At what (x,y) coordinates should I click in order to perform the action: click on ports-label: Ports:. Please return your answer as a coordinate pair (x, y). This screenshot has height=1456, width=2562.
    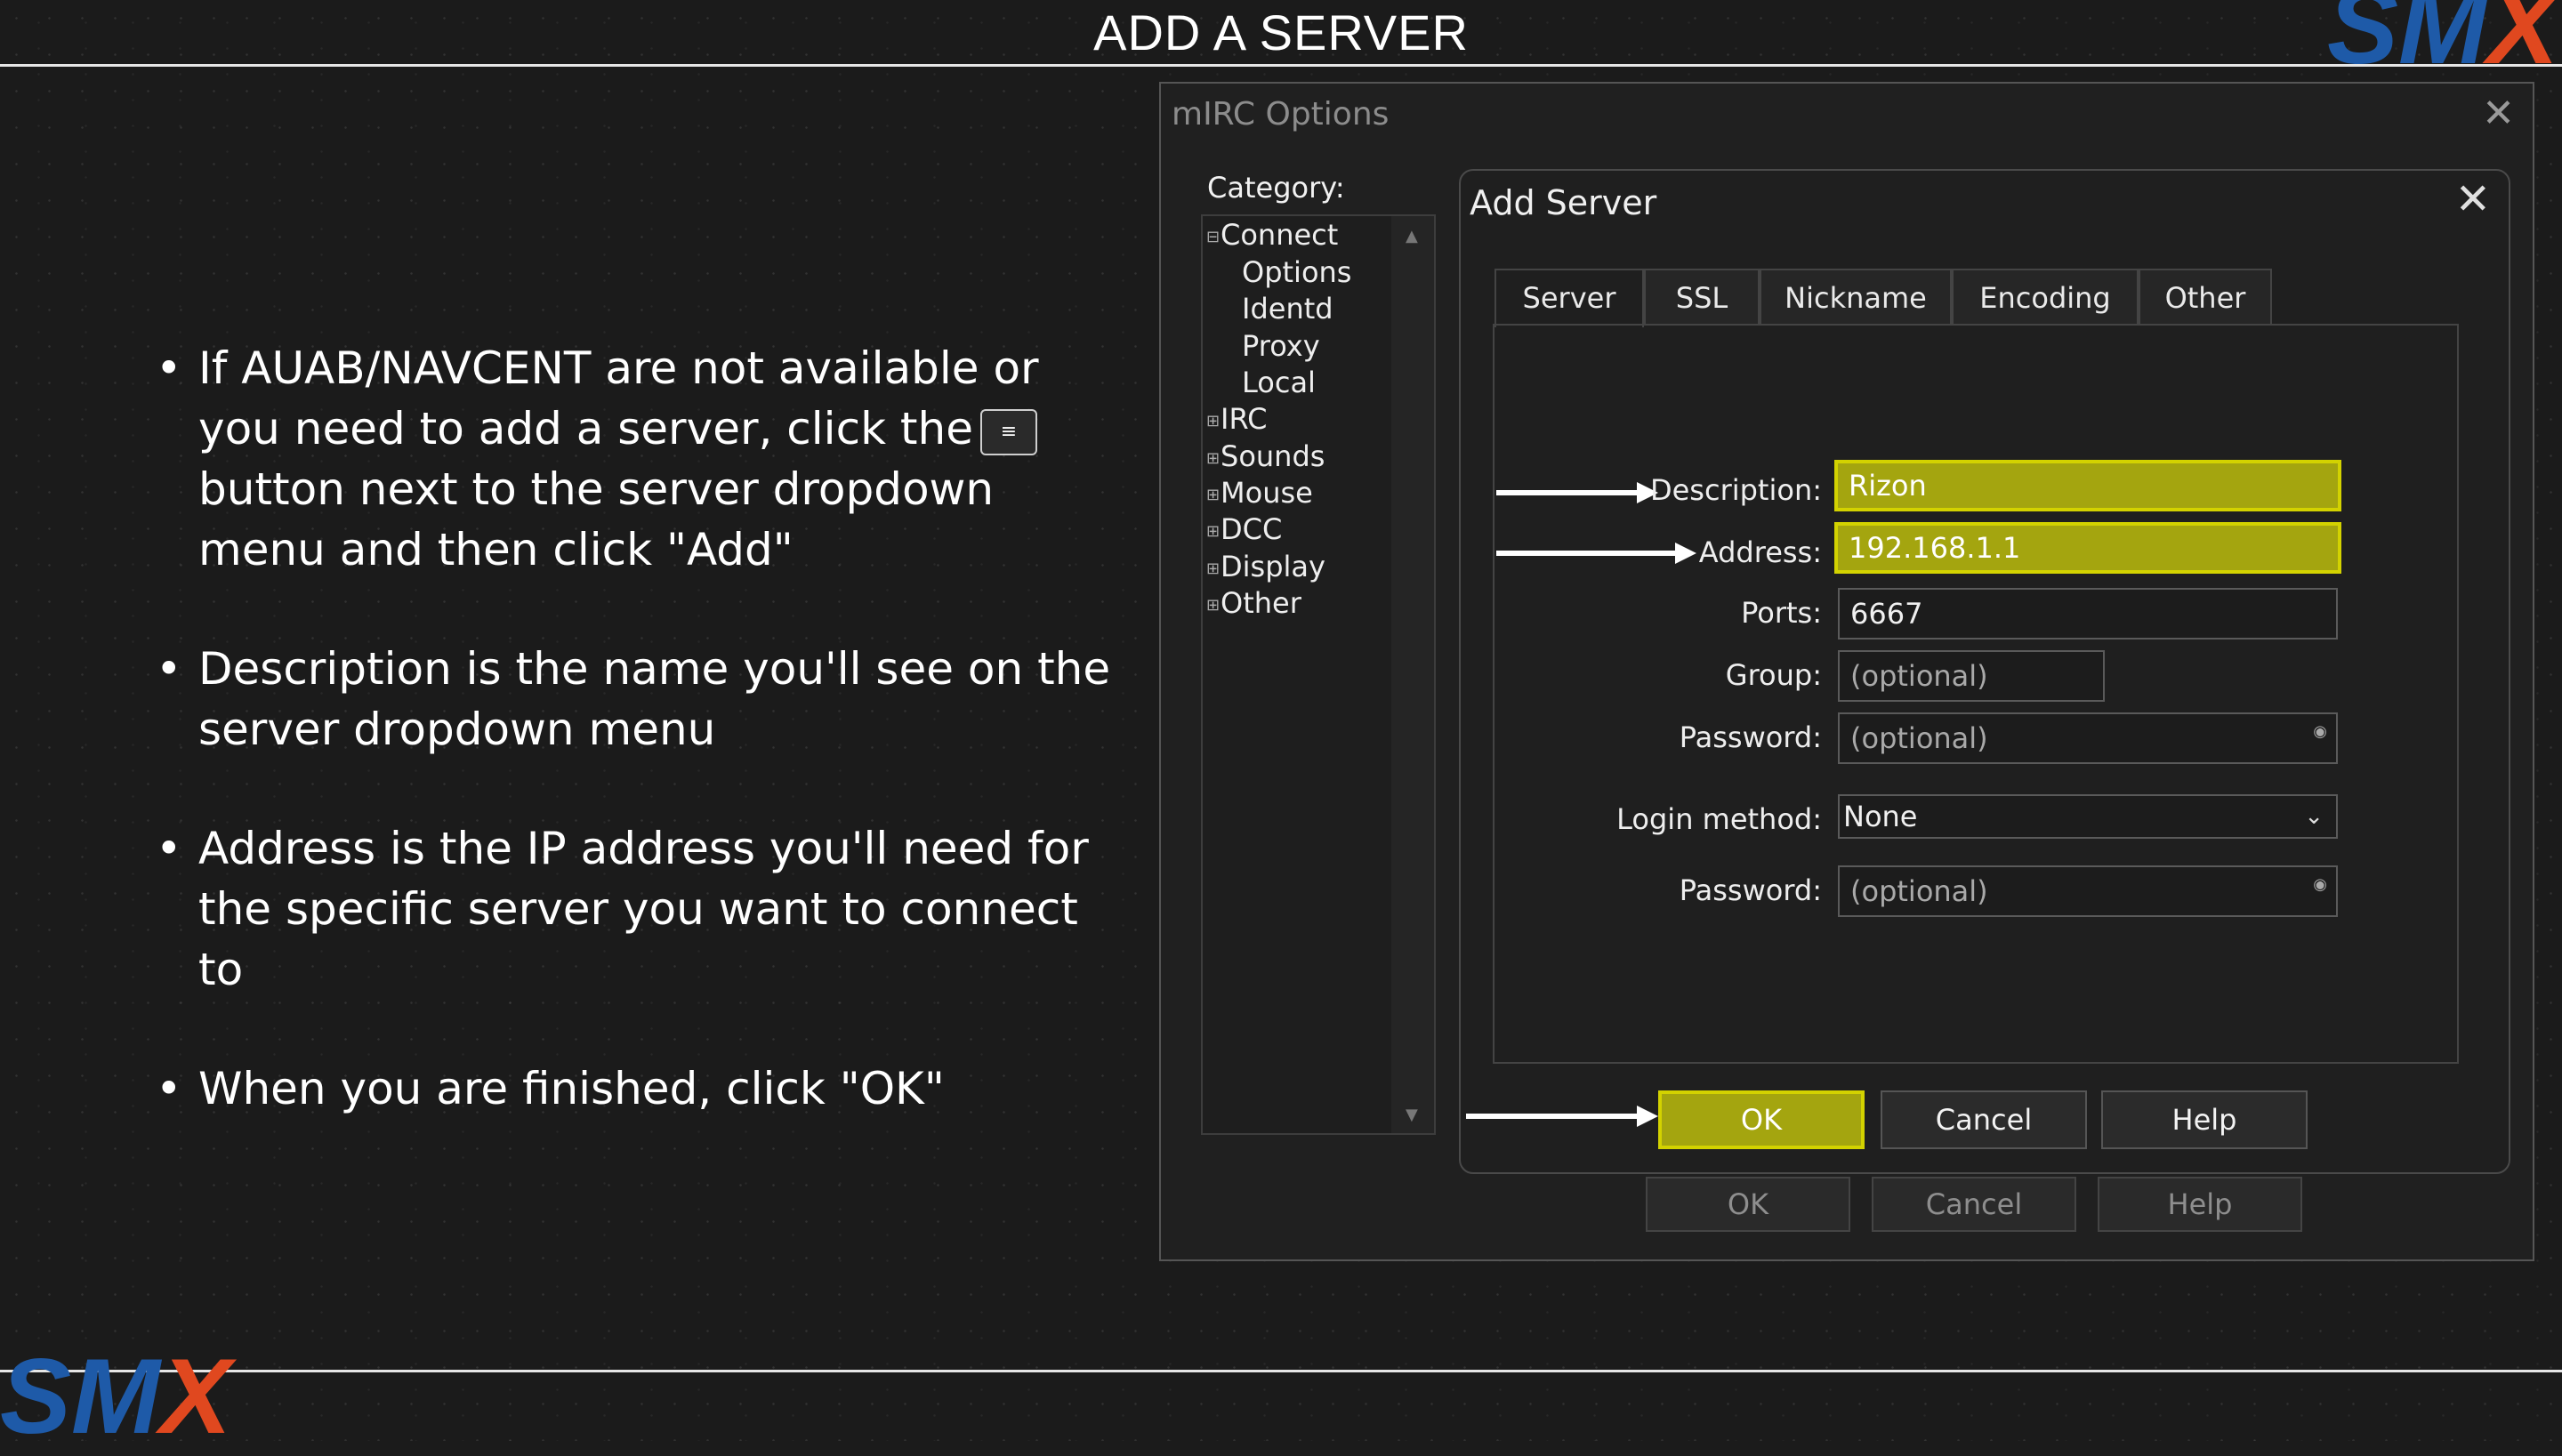
    Looking at the image, I should click on (1781, 613).